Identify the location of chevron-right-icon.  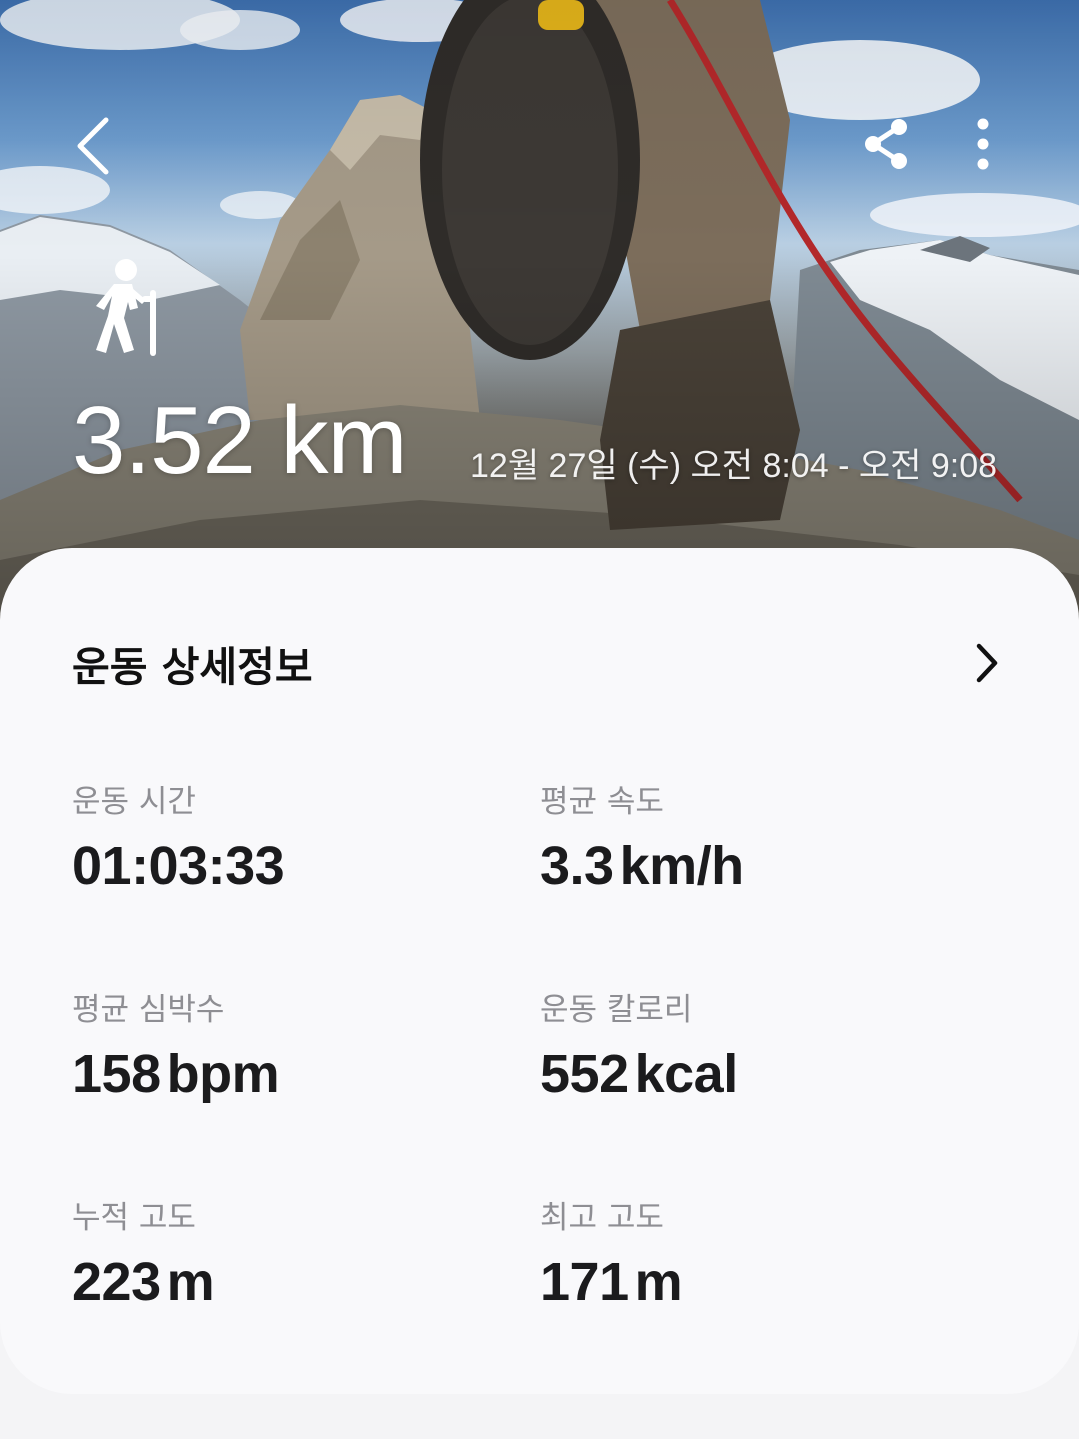
(987, 663).